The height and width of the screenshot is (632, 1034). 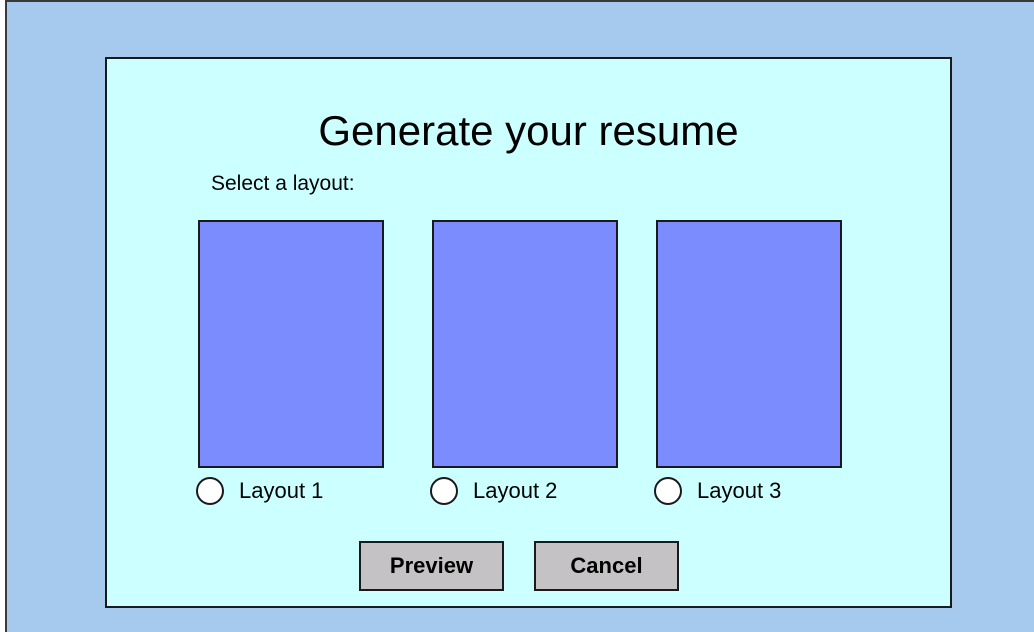 What do you see at coordinates (291, 344) in the screenshot?
I see `layout-1-thumbnail` at bounding box center [291, 344].